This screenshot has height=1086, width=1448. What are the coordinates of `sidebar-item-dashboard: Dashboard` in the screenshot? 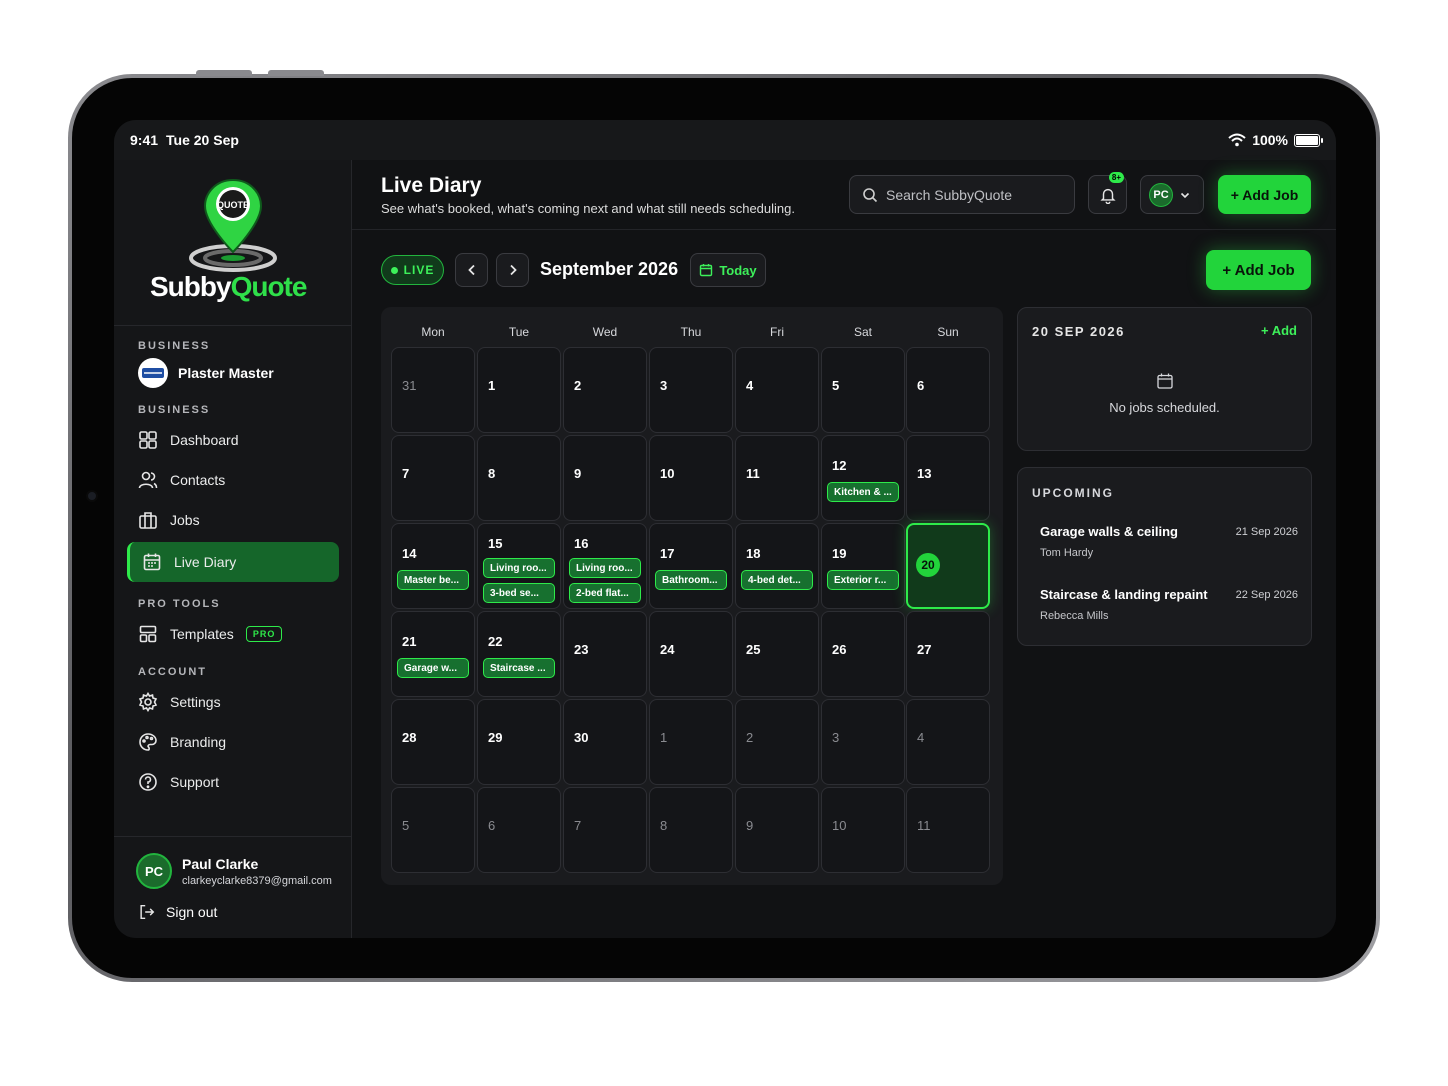 It's located at (232, 440).